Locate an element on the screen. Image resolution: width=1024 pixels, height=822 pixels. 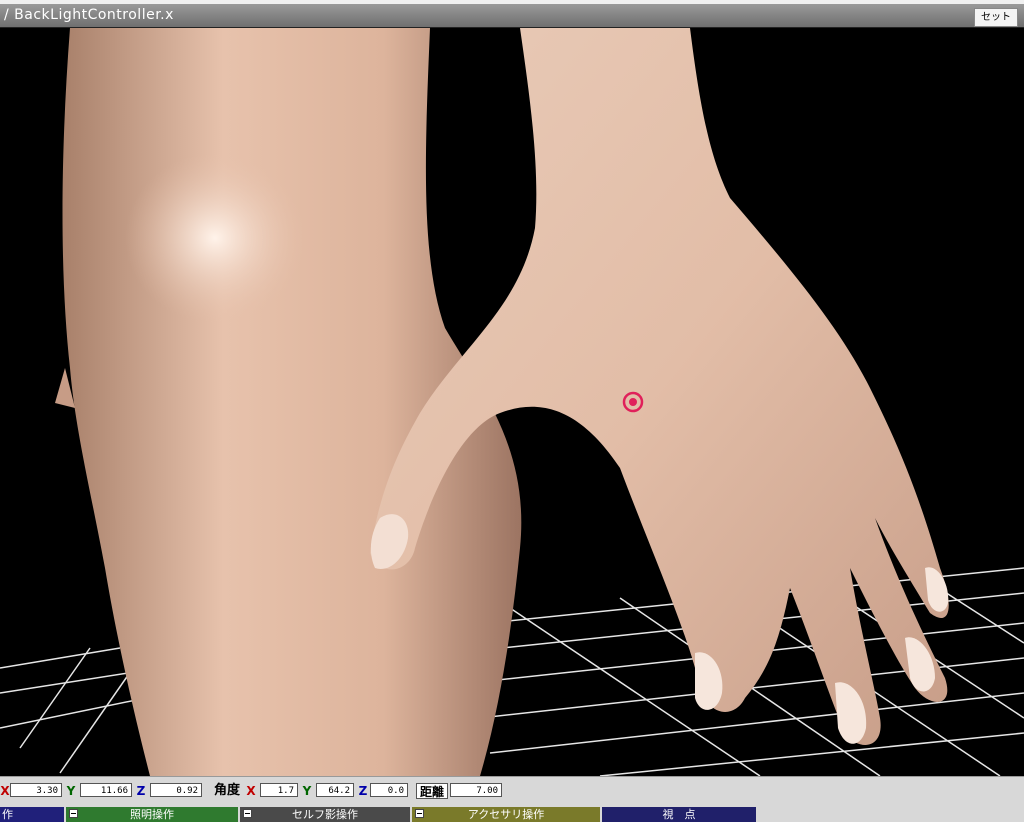
distance-label: 距離 is located at coordinates (432, 791).